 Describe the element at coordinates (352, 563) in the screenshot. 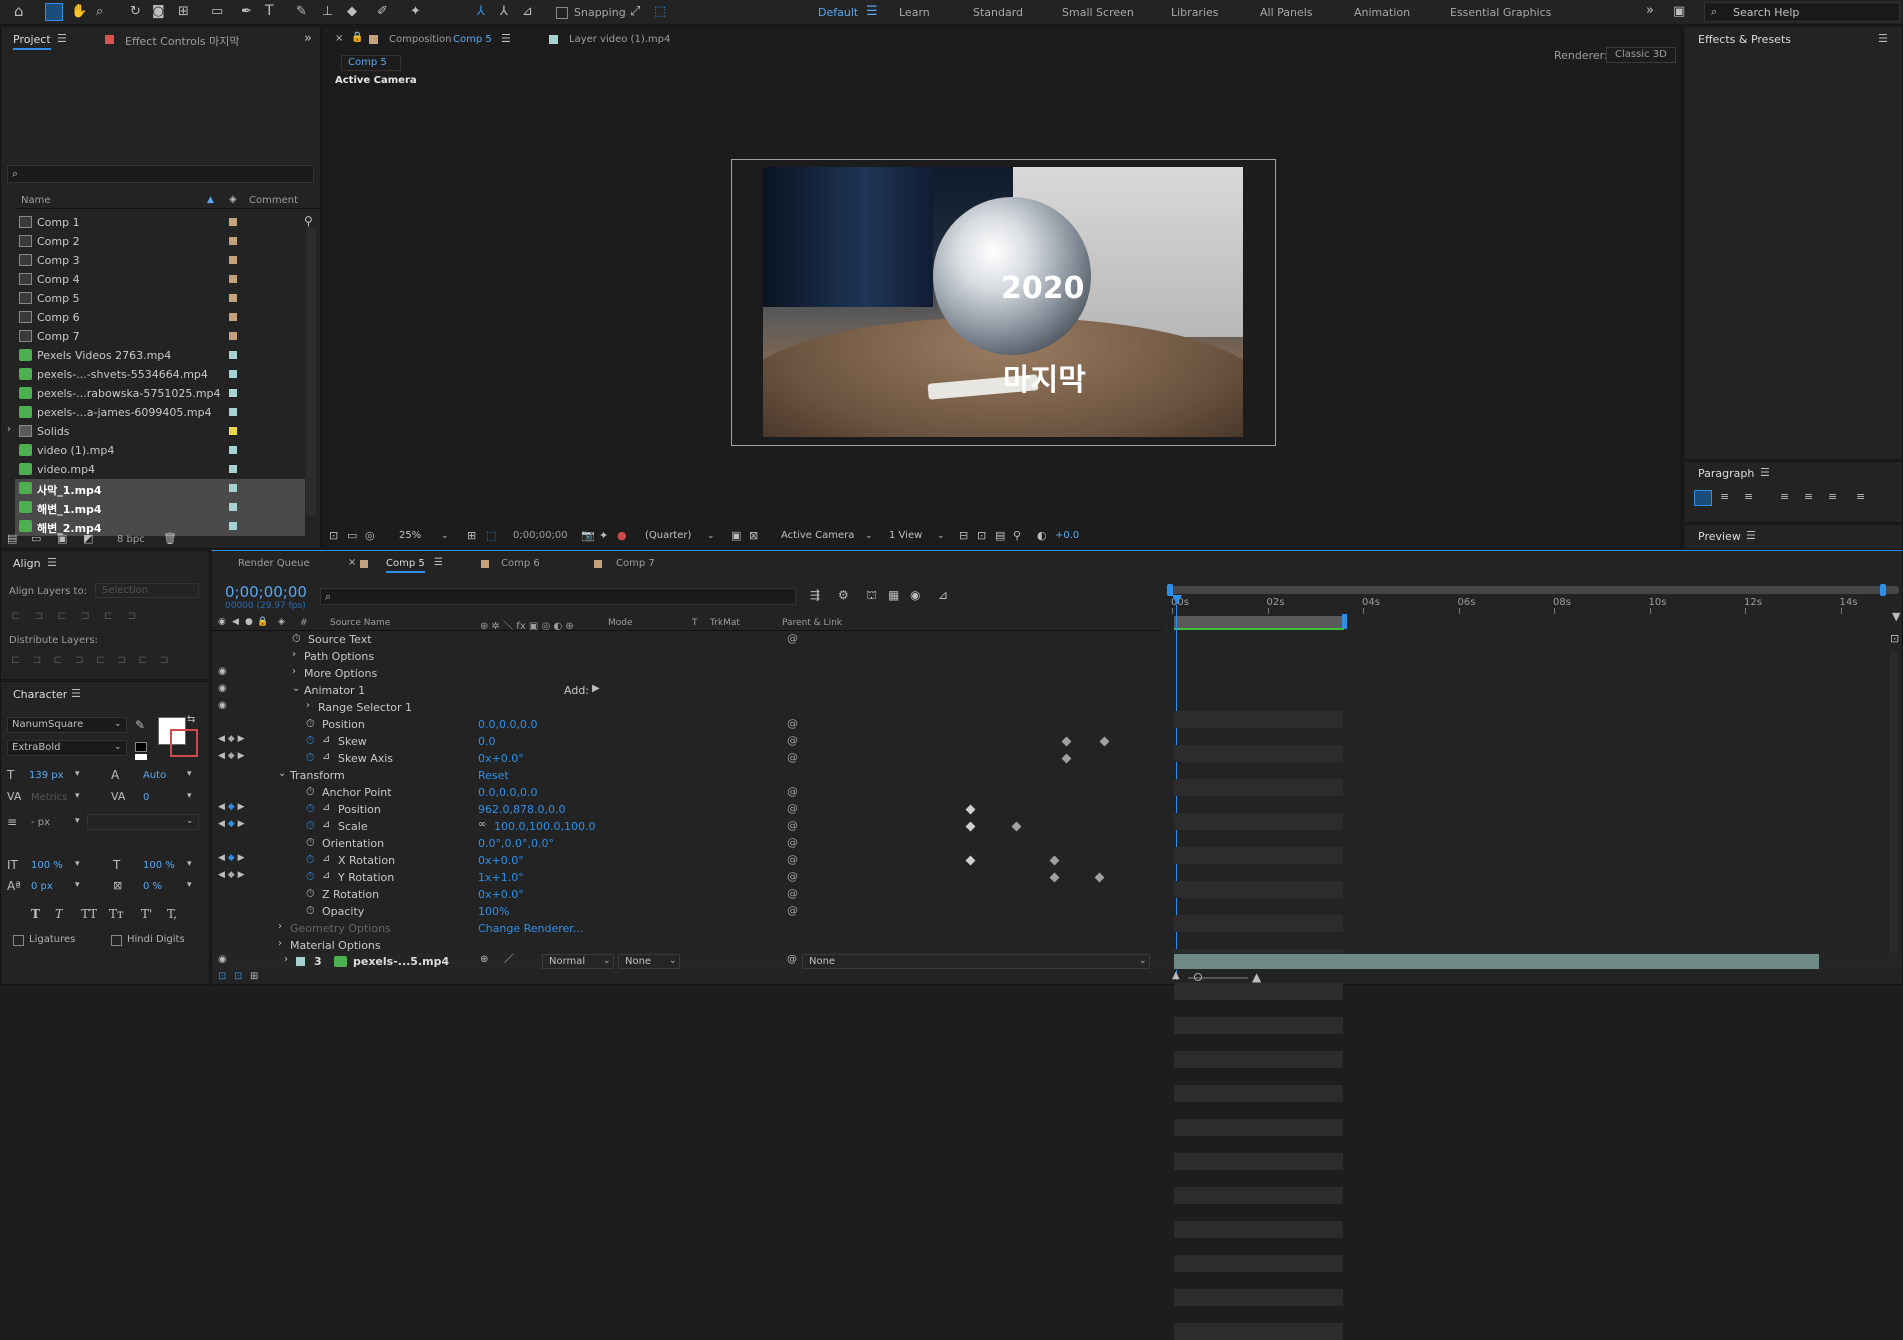

I see `close-tab-icon: ×` at that location.